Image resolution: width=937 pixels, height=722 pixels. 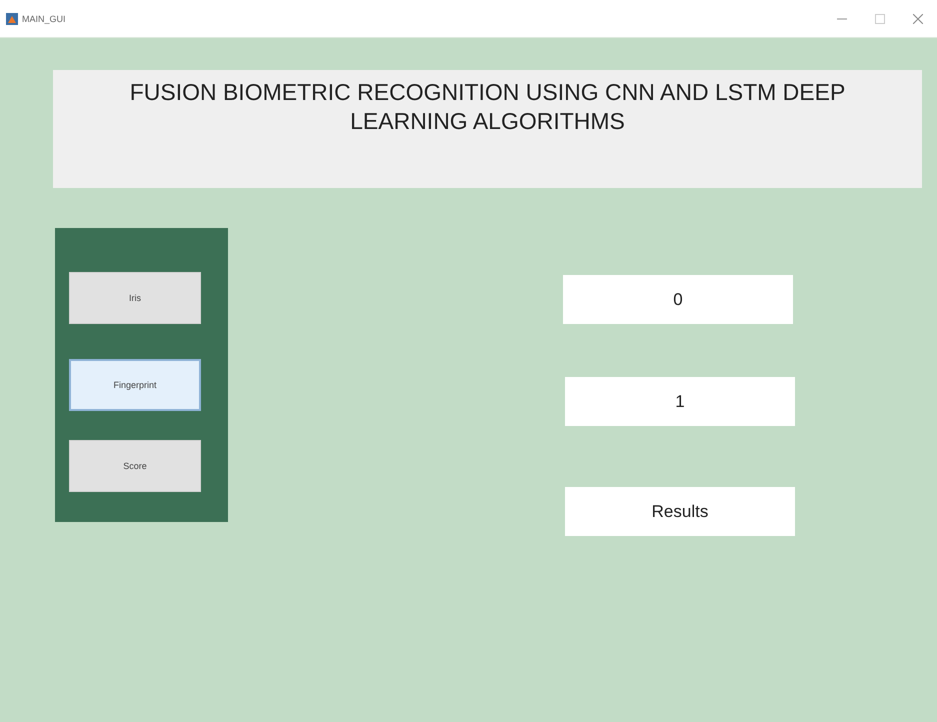 I want to click on window-title: MAIN_GUI, so click(x=44, y=19).